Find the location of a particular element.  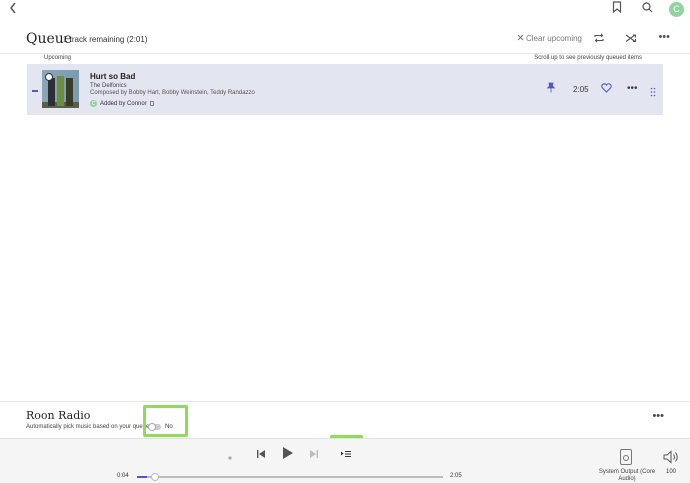

zone-picker-button is located at coordinates (626, 457).